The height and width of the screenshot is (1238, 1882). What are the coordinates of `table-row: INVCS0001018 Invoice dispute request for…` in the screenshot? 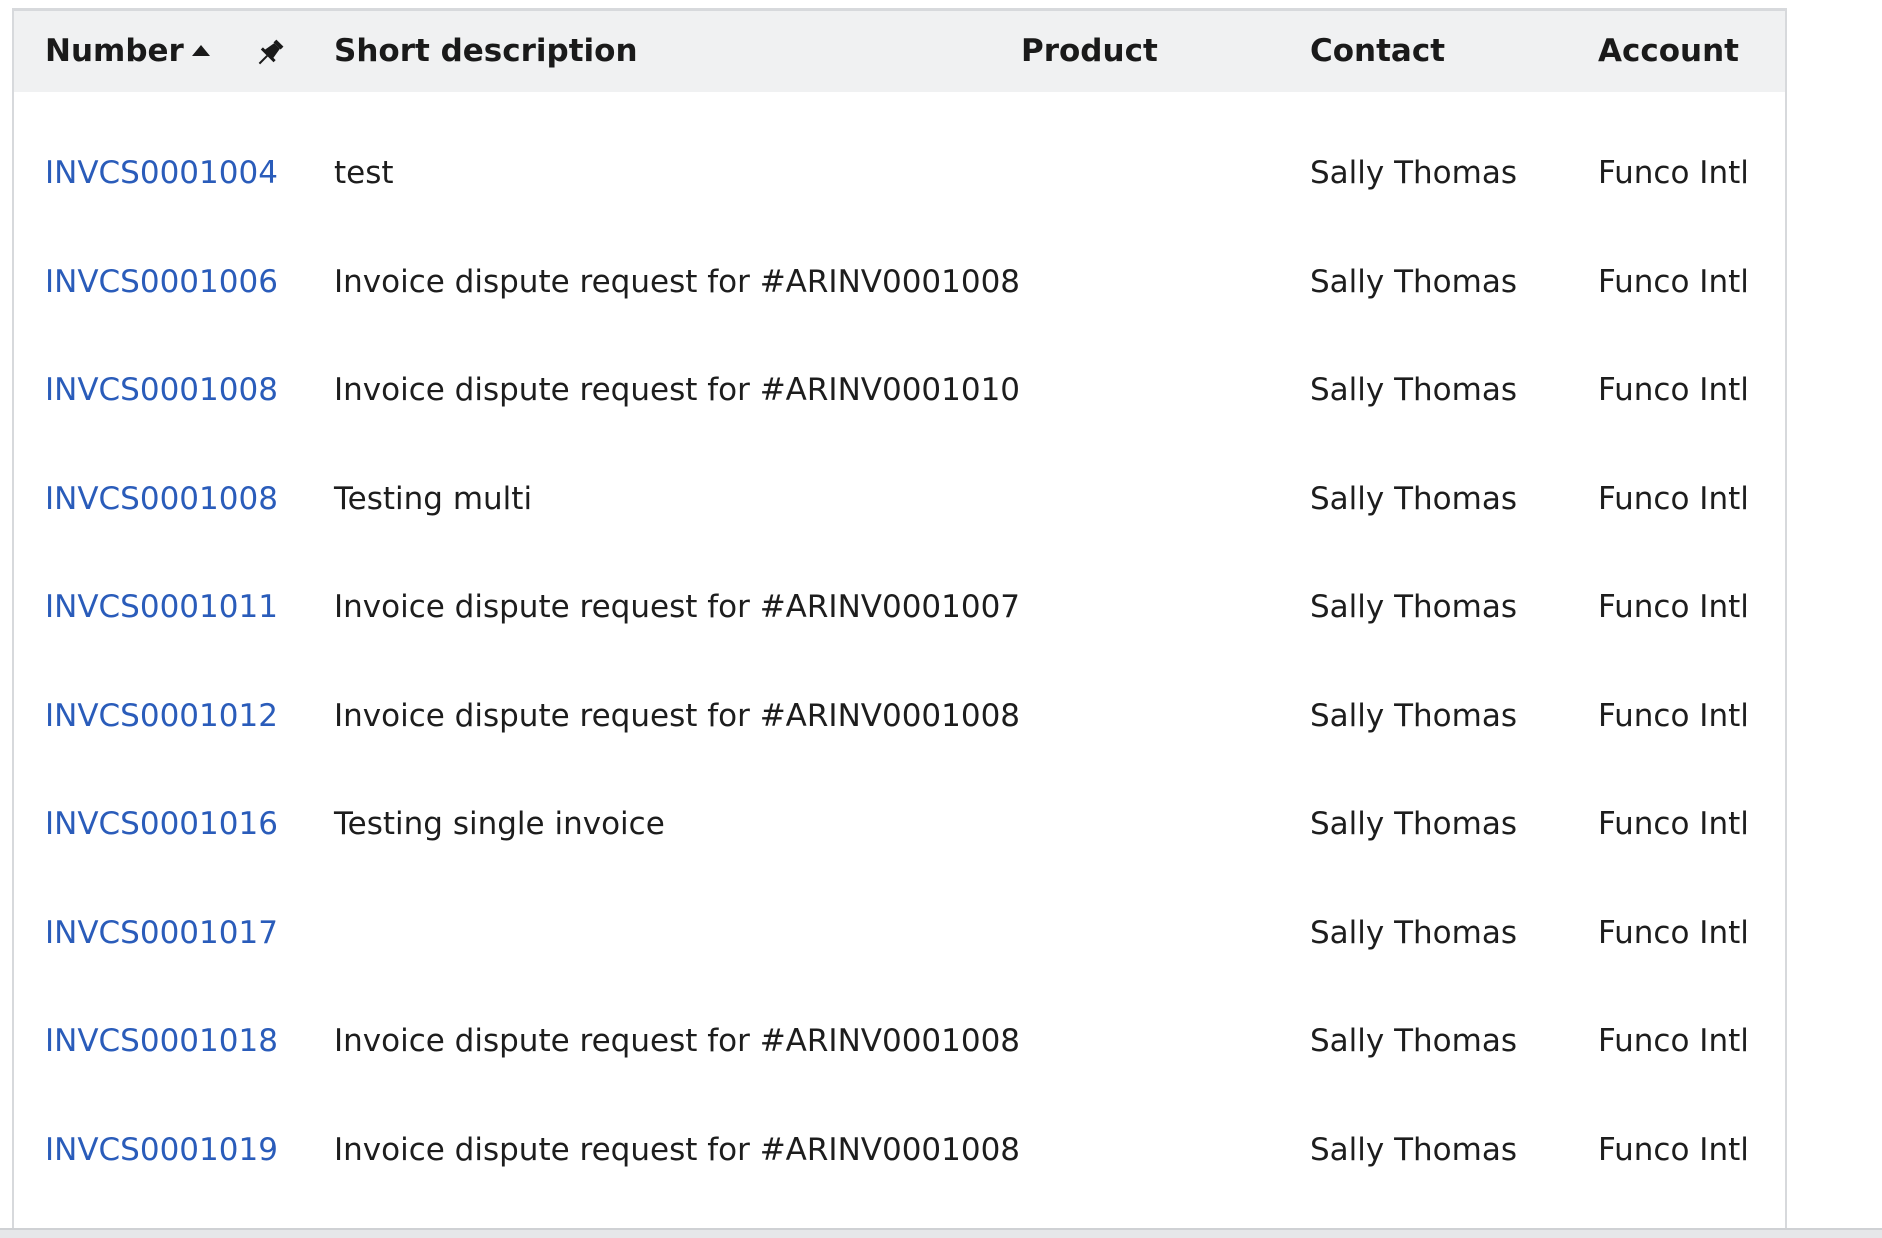 It's located at (899, 1041).